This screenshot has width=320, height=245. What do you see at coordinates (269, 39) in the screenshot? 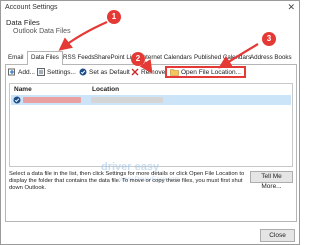
I see `annotation-3: 3` at bounding box center [269, 39].